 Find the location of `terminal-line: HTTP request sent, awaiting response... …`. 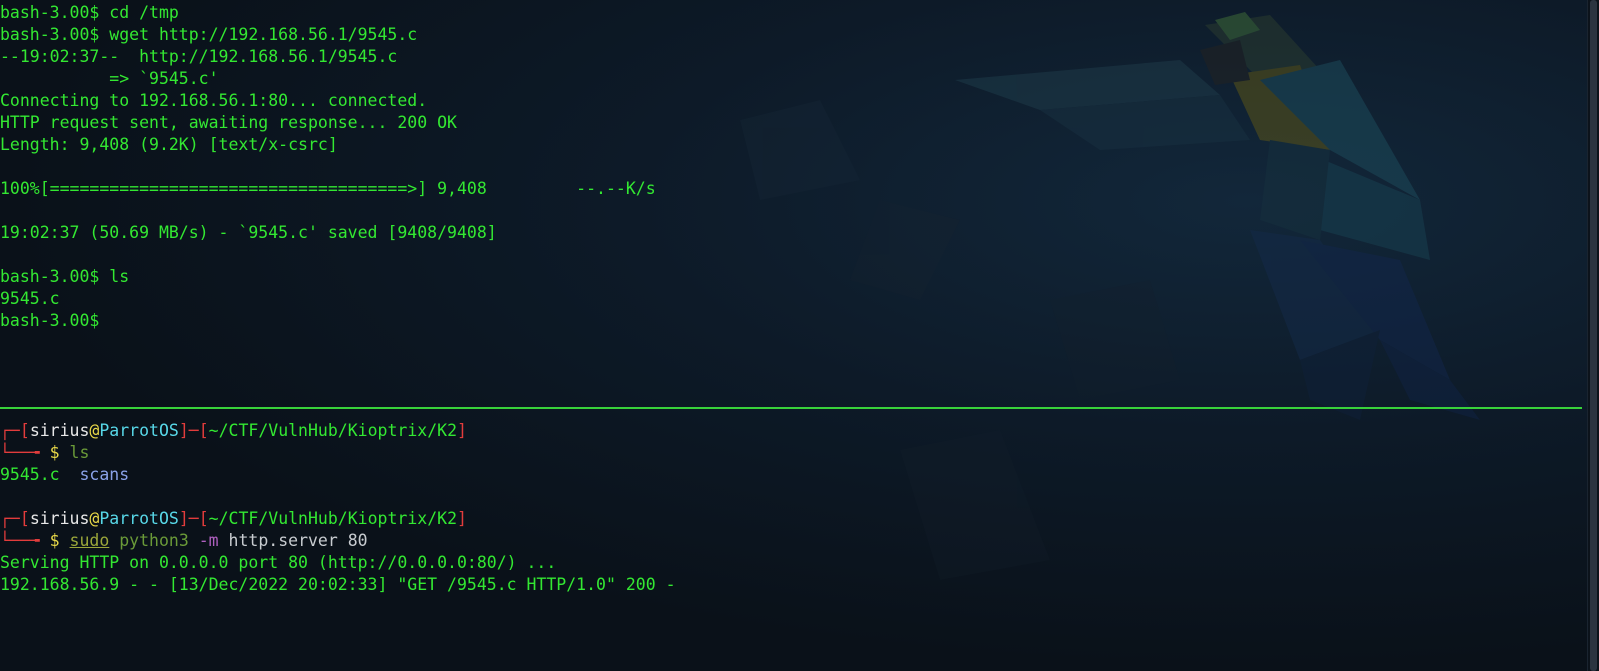

terminal-line: HTTP request sent, awaiting response... … is located at coordinates (228, 122).